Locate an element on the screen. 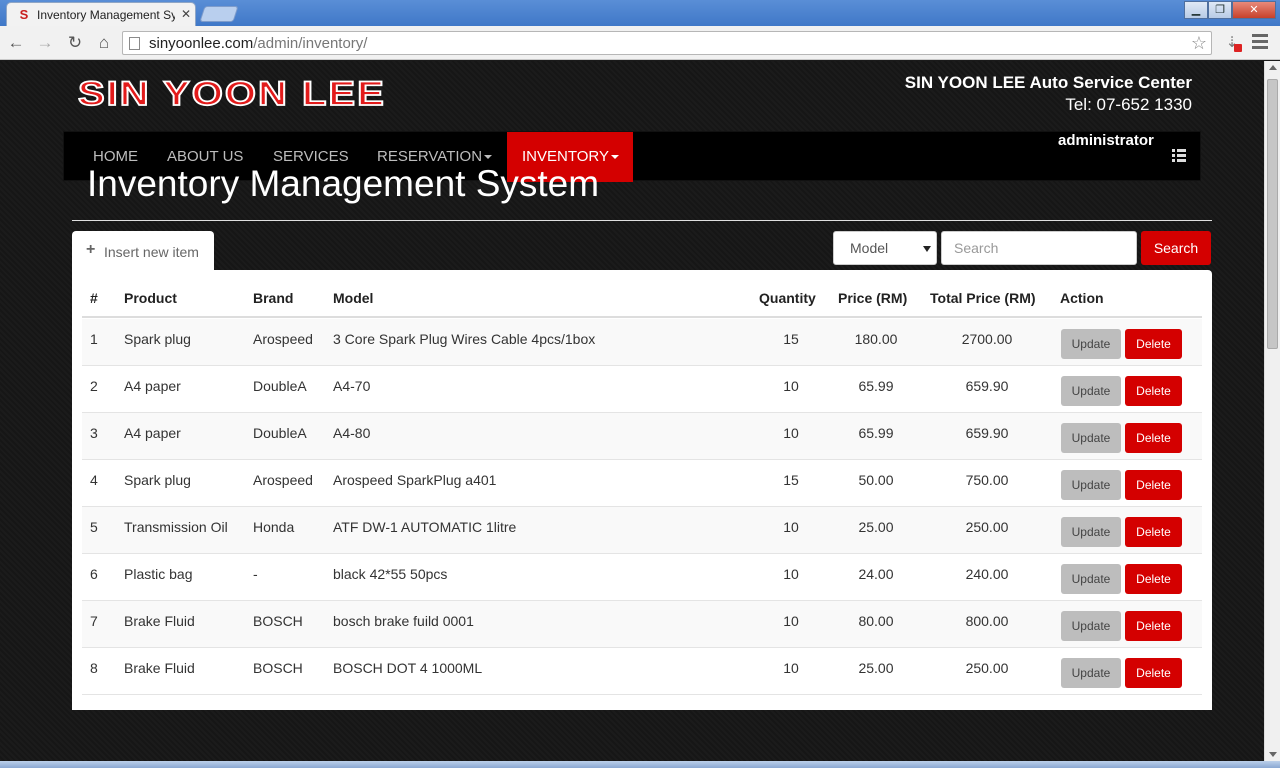 The width and height of the screenshot is (1280, 768). company-name: SIN YOON LEE Auto Service Center is located at coordinates (1048, 82).